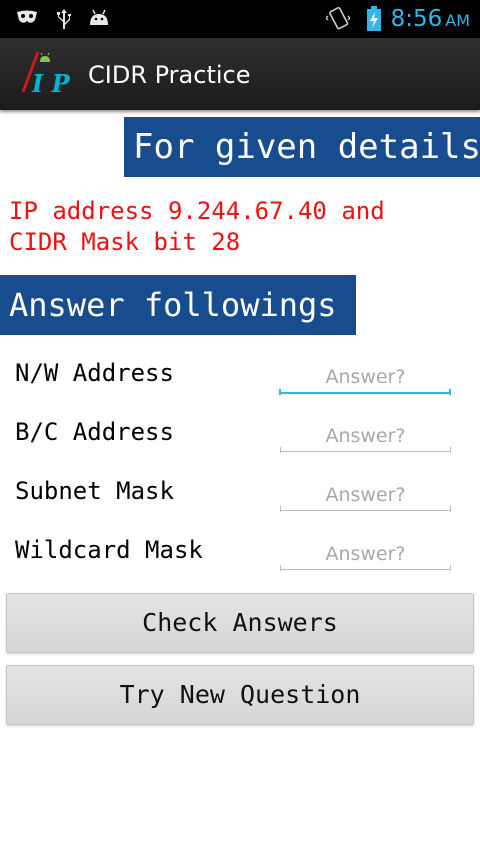  What do you see at coordinates (374, 21) in the screenshot?
I see `battery-charging-icon` at bounding box center [374, 21].